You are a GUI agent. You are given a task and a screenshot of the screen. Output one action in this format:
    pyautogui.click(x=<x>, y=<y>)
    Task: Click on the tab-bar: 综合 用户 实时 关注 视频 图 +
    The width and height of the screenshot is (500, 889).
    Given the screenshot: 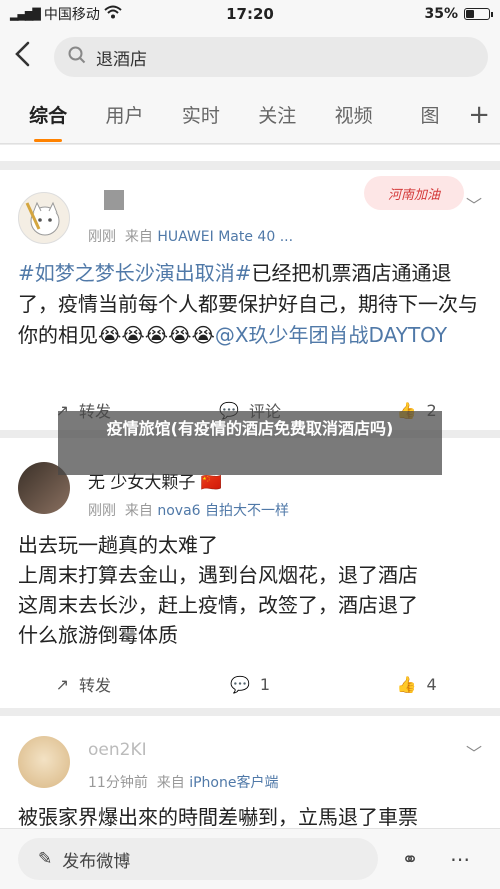 What is the action you would take?
    pyautogui.click(x=250, y=115)
    